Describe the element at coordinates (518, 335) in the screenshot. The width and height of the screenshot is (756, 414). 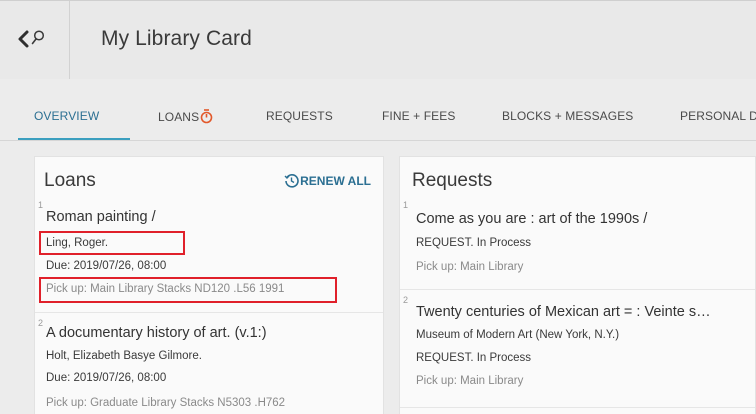
I see `request-author: Museum of Modern Art (New York, N.Y.)` at that location.